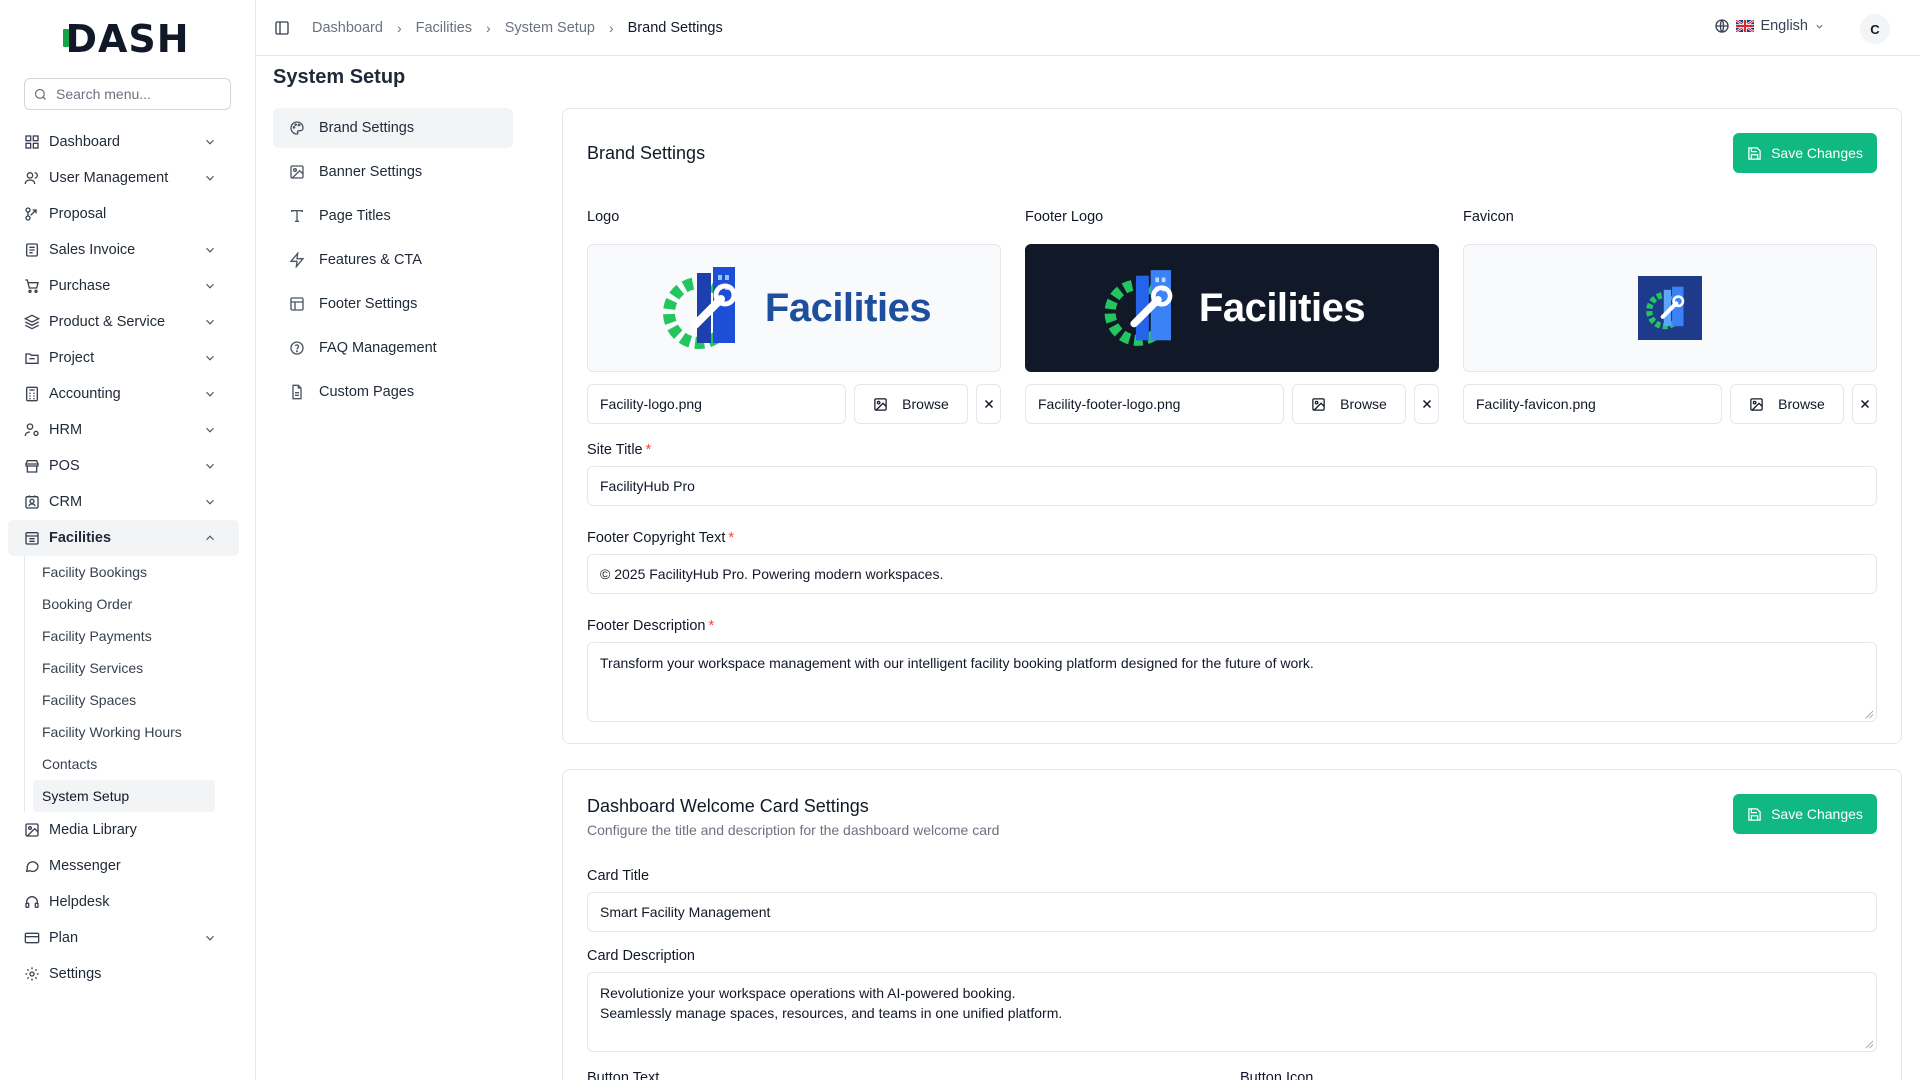 The height and width of the screenshot is (1080, 1920). I want to click on submenu-item-facility-spaces: Facility Spaces, so click(124, 700).